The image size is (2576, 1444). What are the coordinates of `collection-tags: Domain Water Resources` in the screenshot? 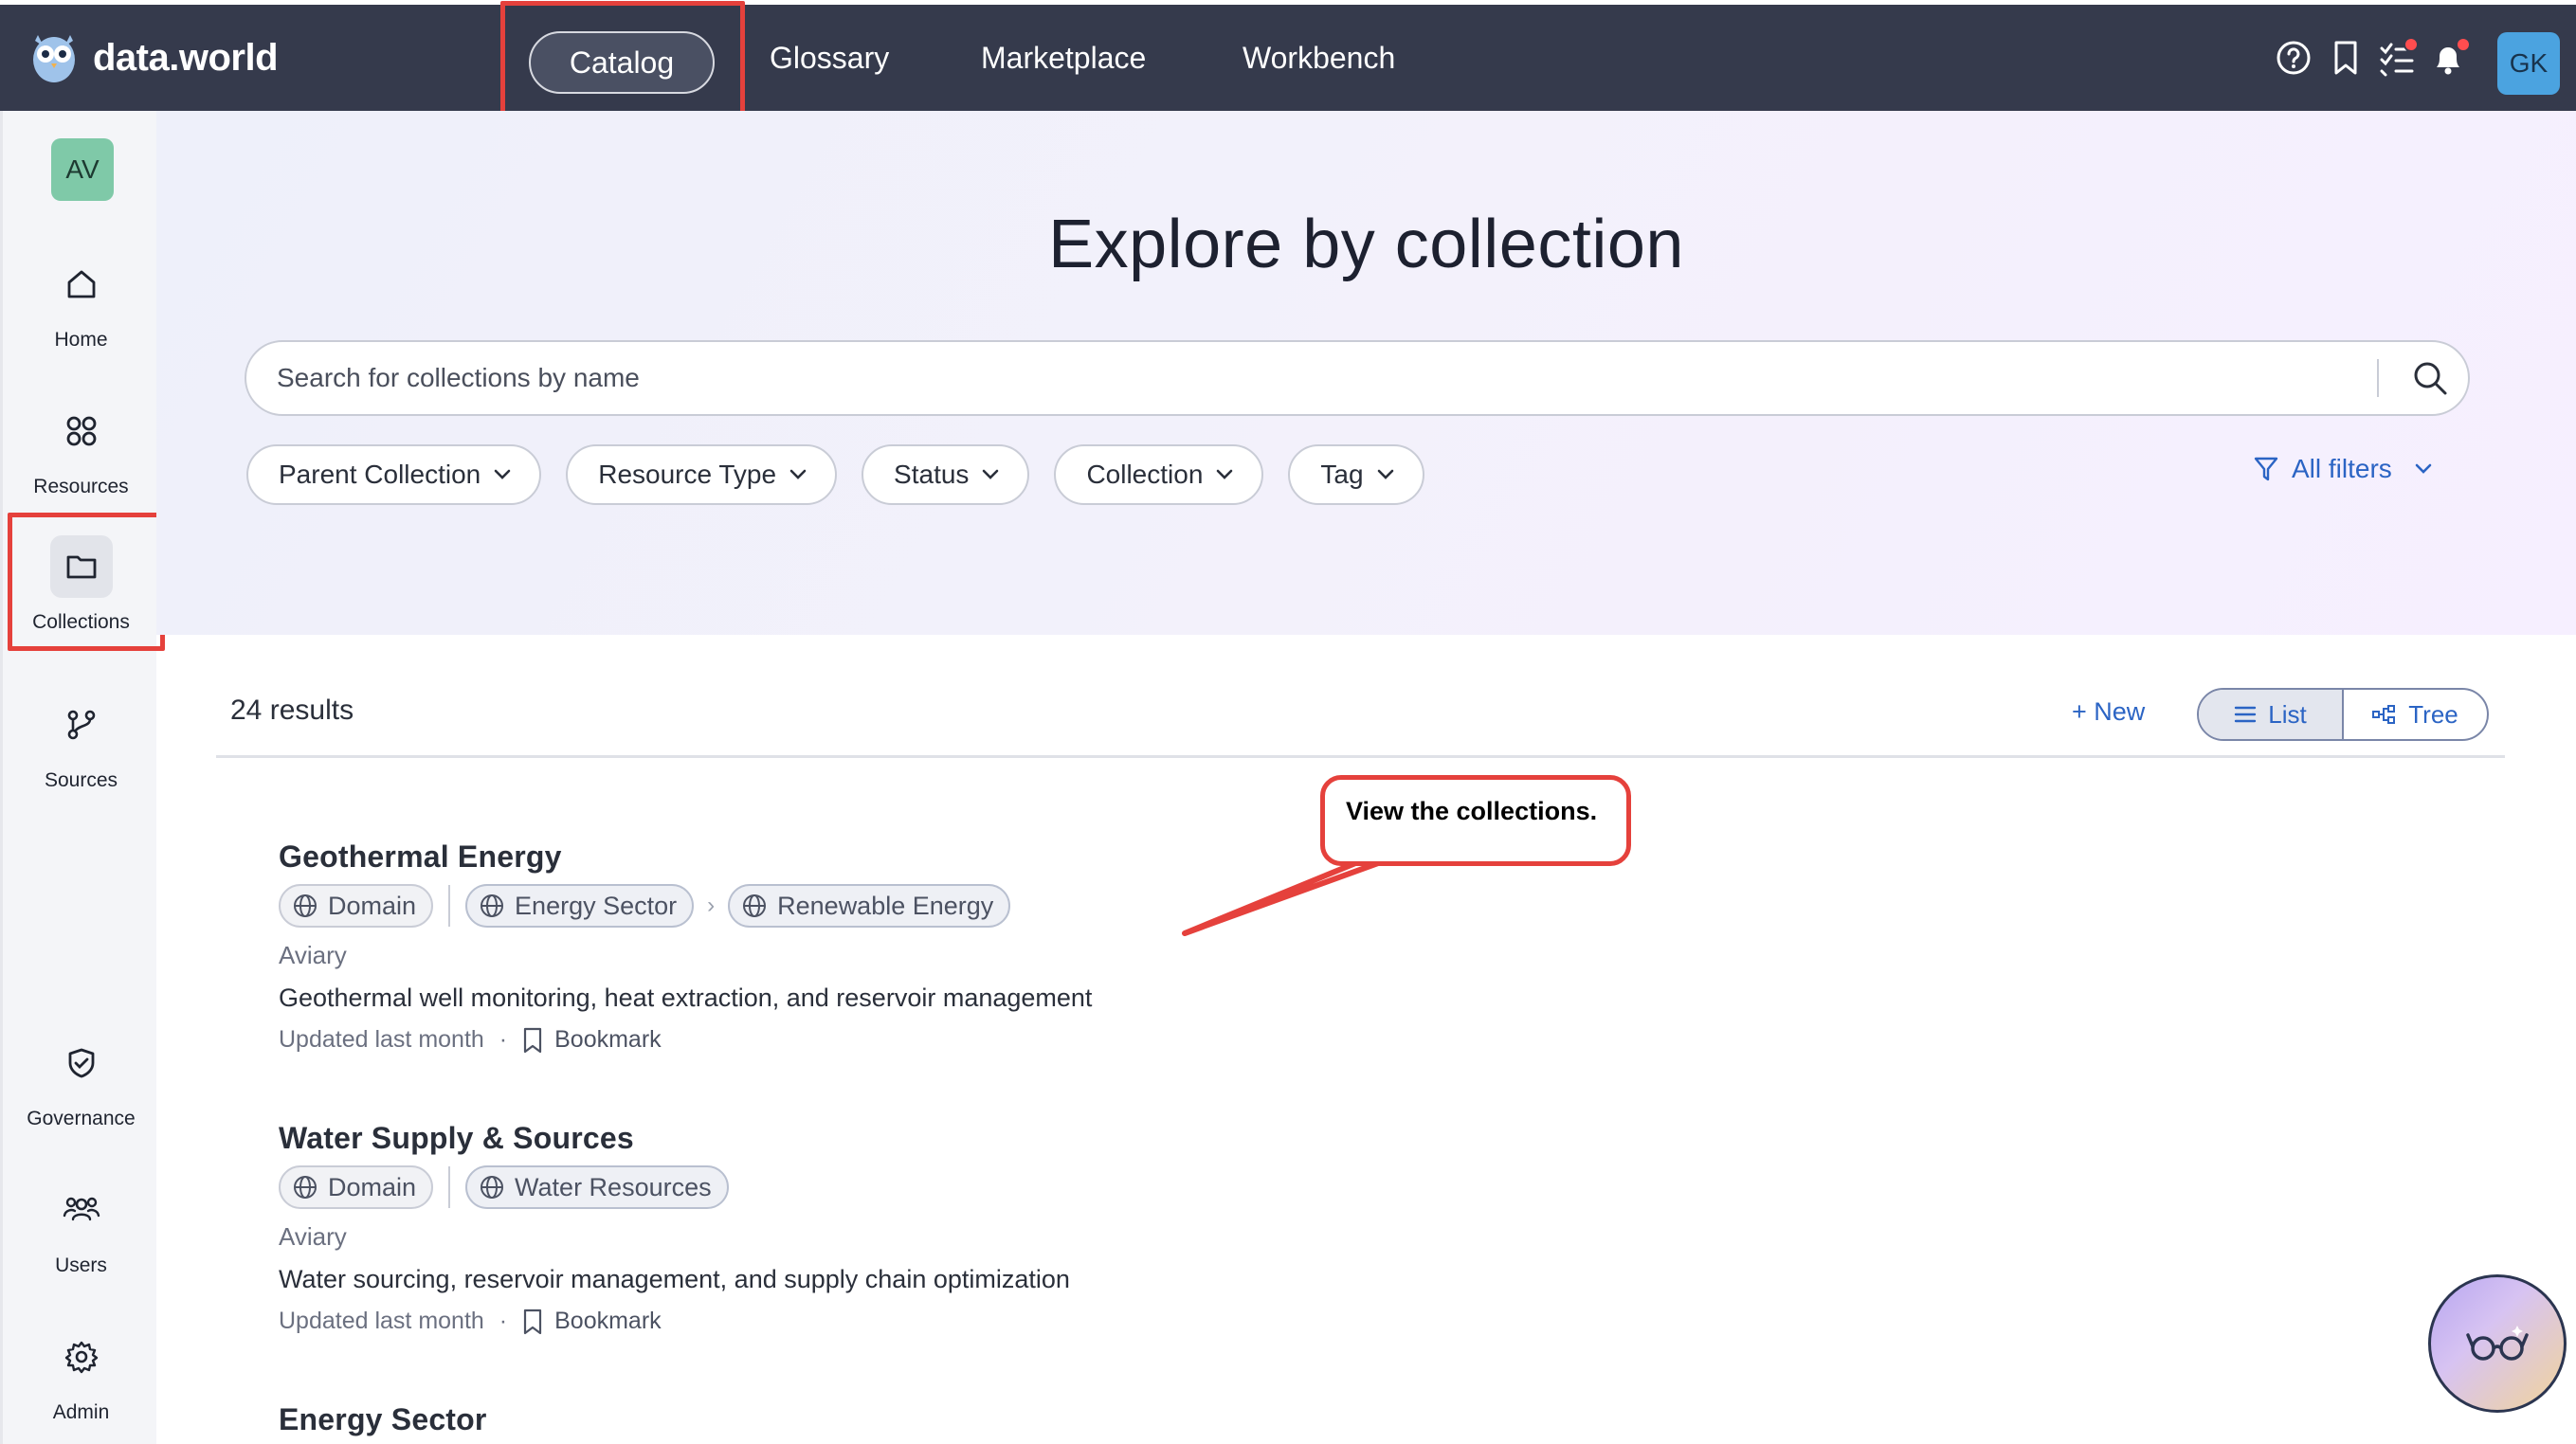 It's located at (674, 1187).